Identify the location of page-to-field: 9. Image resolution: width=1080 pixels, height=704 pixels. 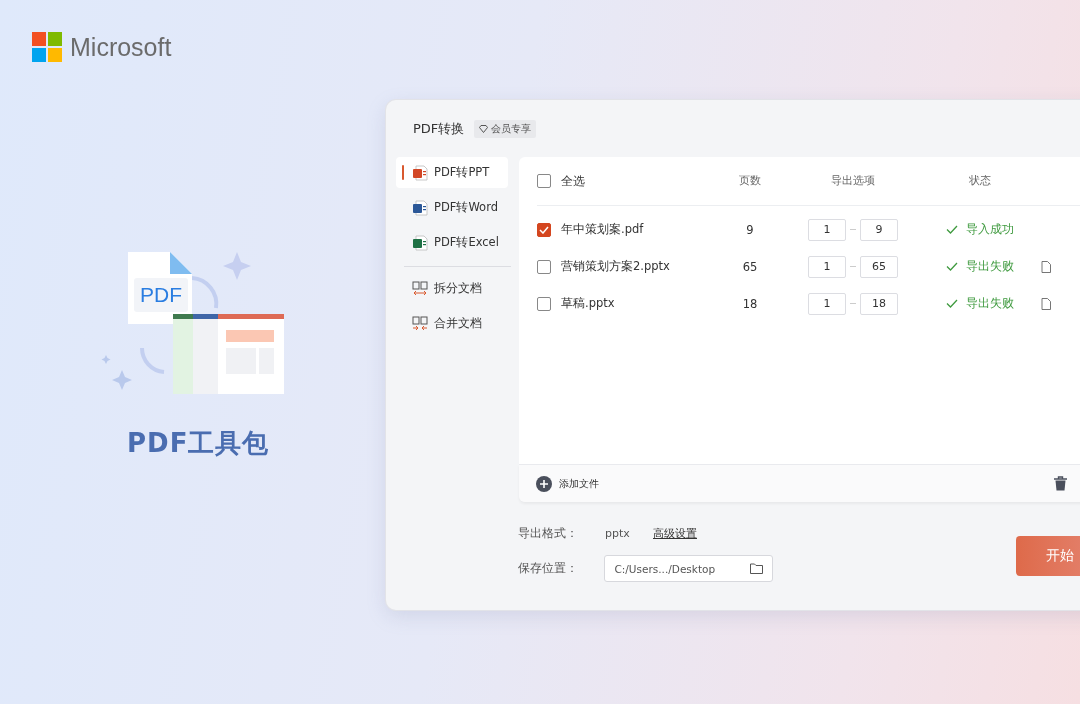
(879, 229).